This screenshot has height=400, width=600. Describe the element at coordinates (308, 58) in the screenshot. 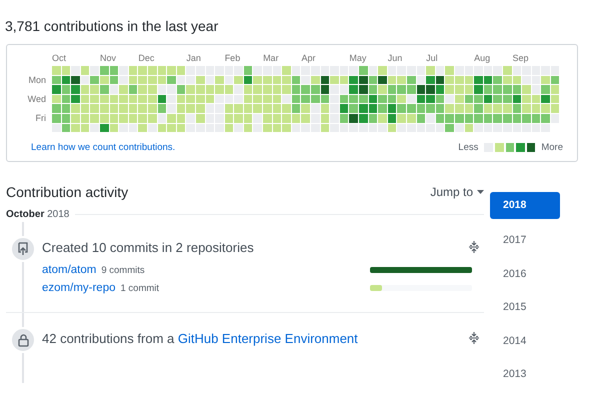

I see `month-label: Apr` at that location.